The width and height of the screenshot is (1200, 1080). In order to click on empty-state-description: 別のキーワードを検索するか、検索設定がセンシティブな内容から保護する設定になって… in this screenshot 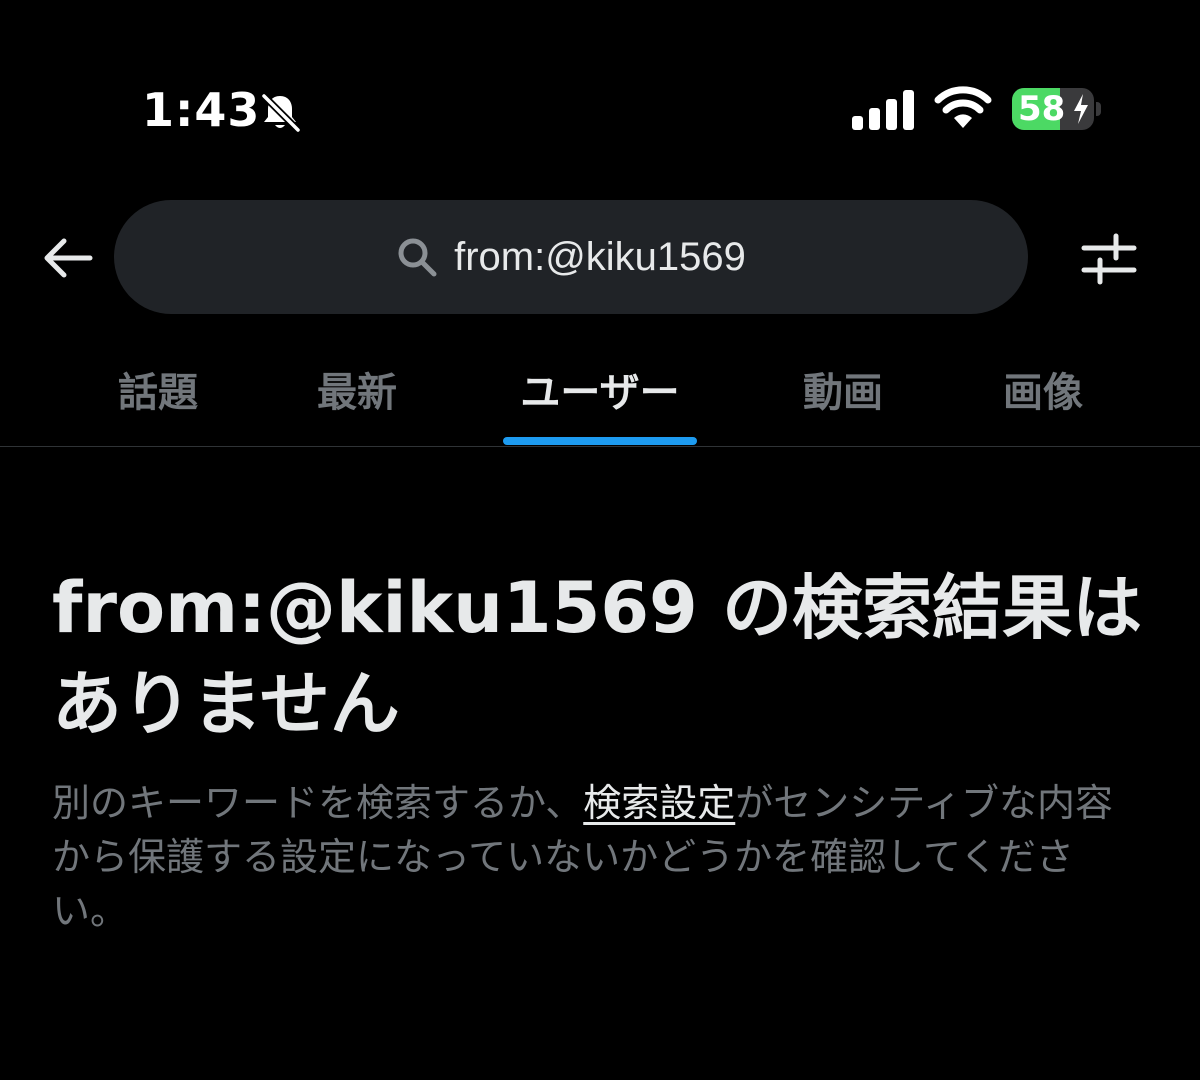, I will do `click(595, 857)`.